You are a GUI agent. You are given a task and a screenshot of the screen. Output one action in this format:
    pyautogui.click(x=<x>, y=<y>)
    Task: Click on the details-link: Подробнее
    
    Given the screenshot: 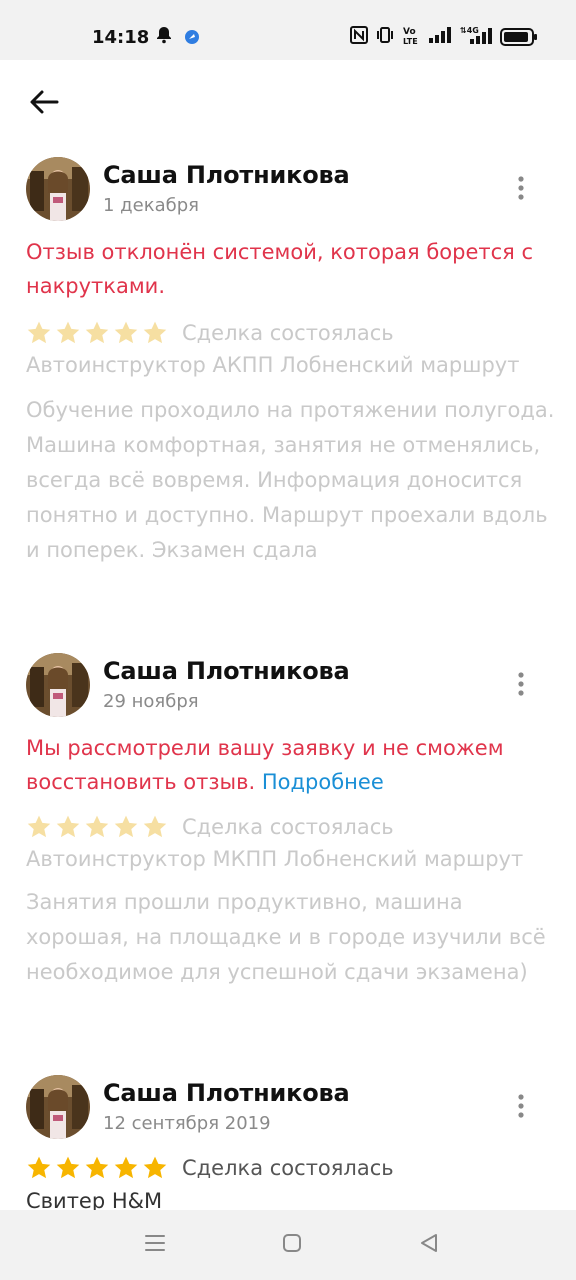 What is the action you would take?
    pyautogui.click(x=323, y=782)
    